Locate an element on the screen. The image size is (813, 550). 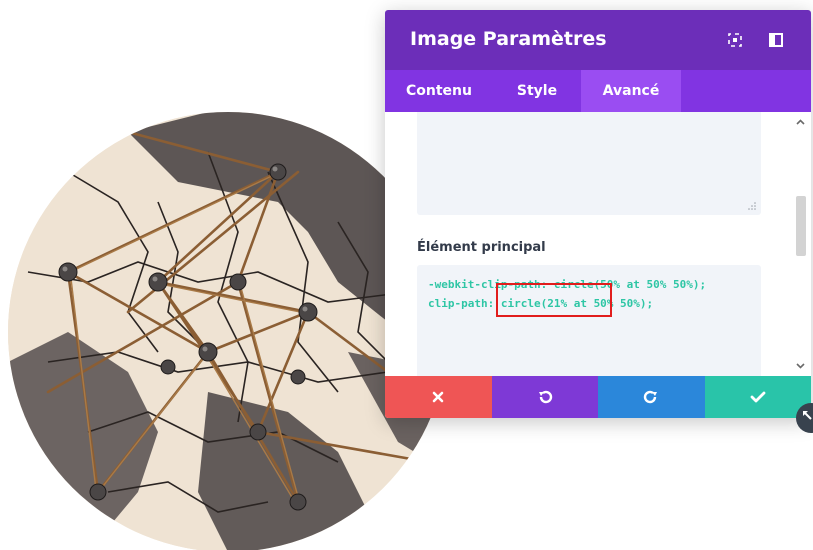
undo-button is located at coordinates (544, 397).